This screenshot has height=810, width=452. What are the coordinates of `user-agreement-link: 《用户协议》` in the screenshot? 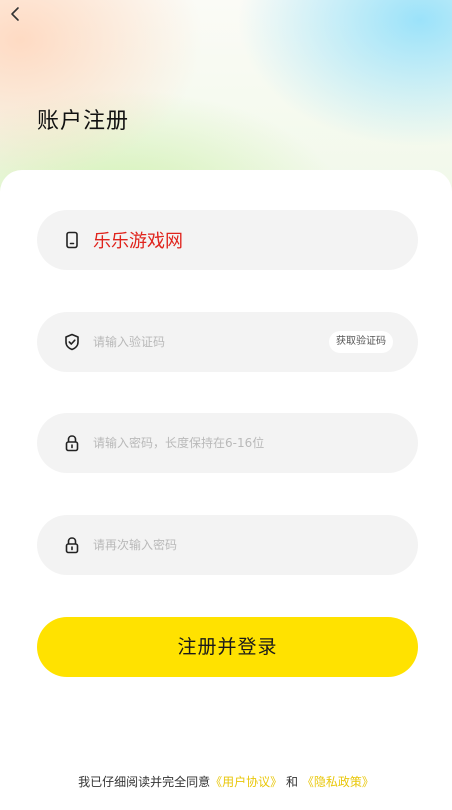 It's located at (246, 782).